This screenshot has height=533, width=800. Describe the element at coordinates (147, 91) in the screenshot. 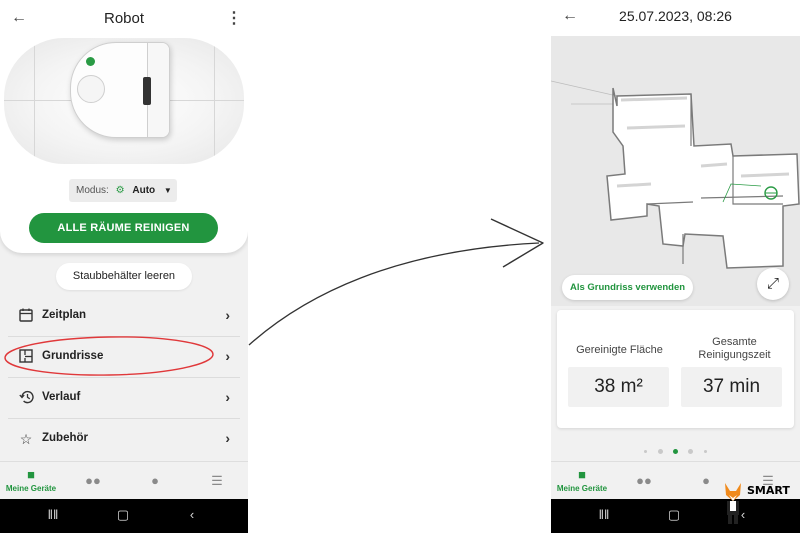

I see `robot-sensor` at that location.